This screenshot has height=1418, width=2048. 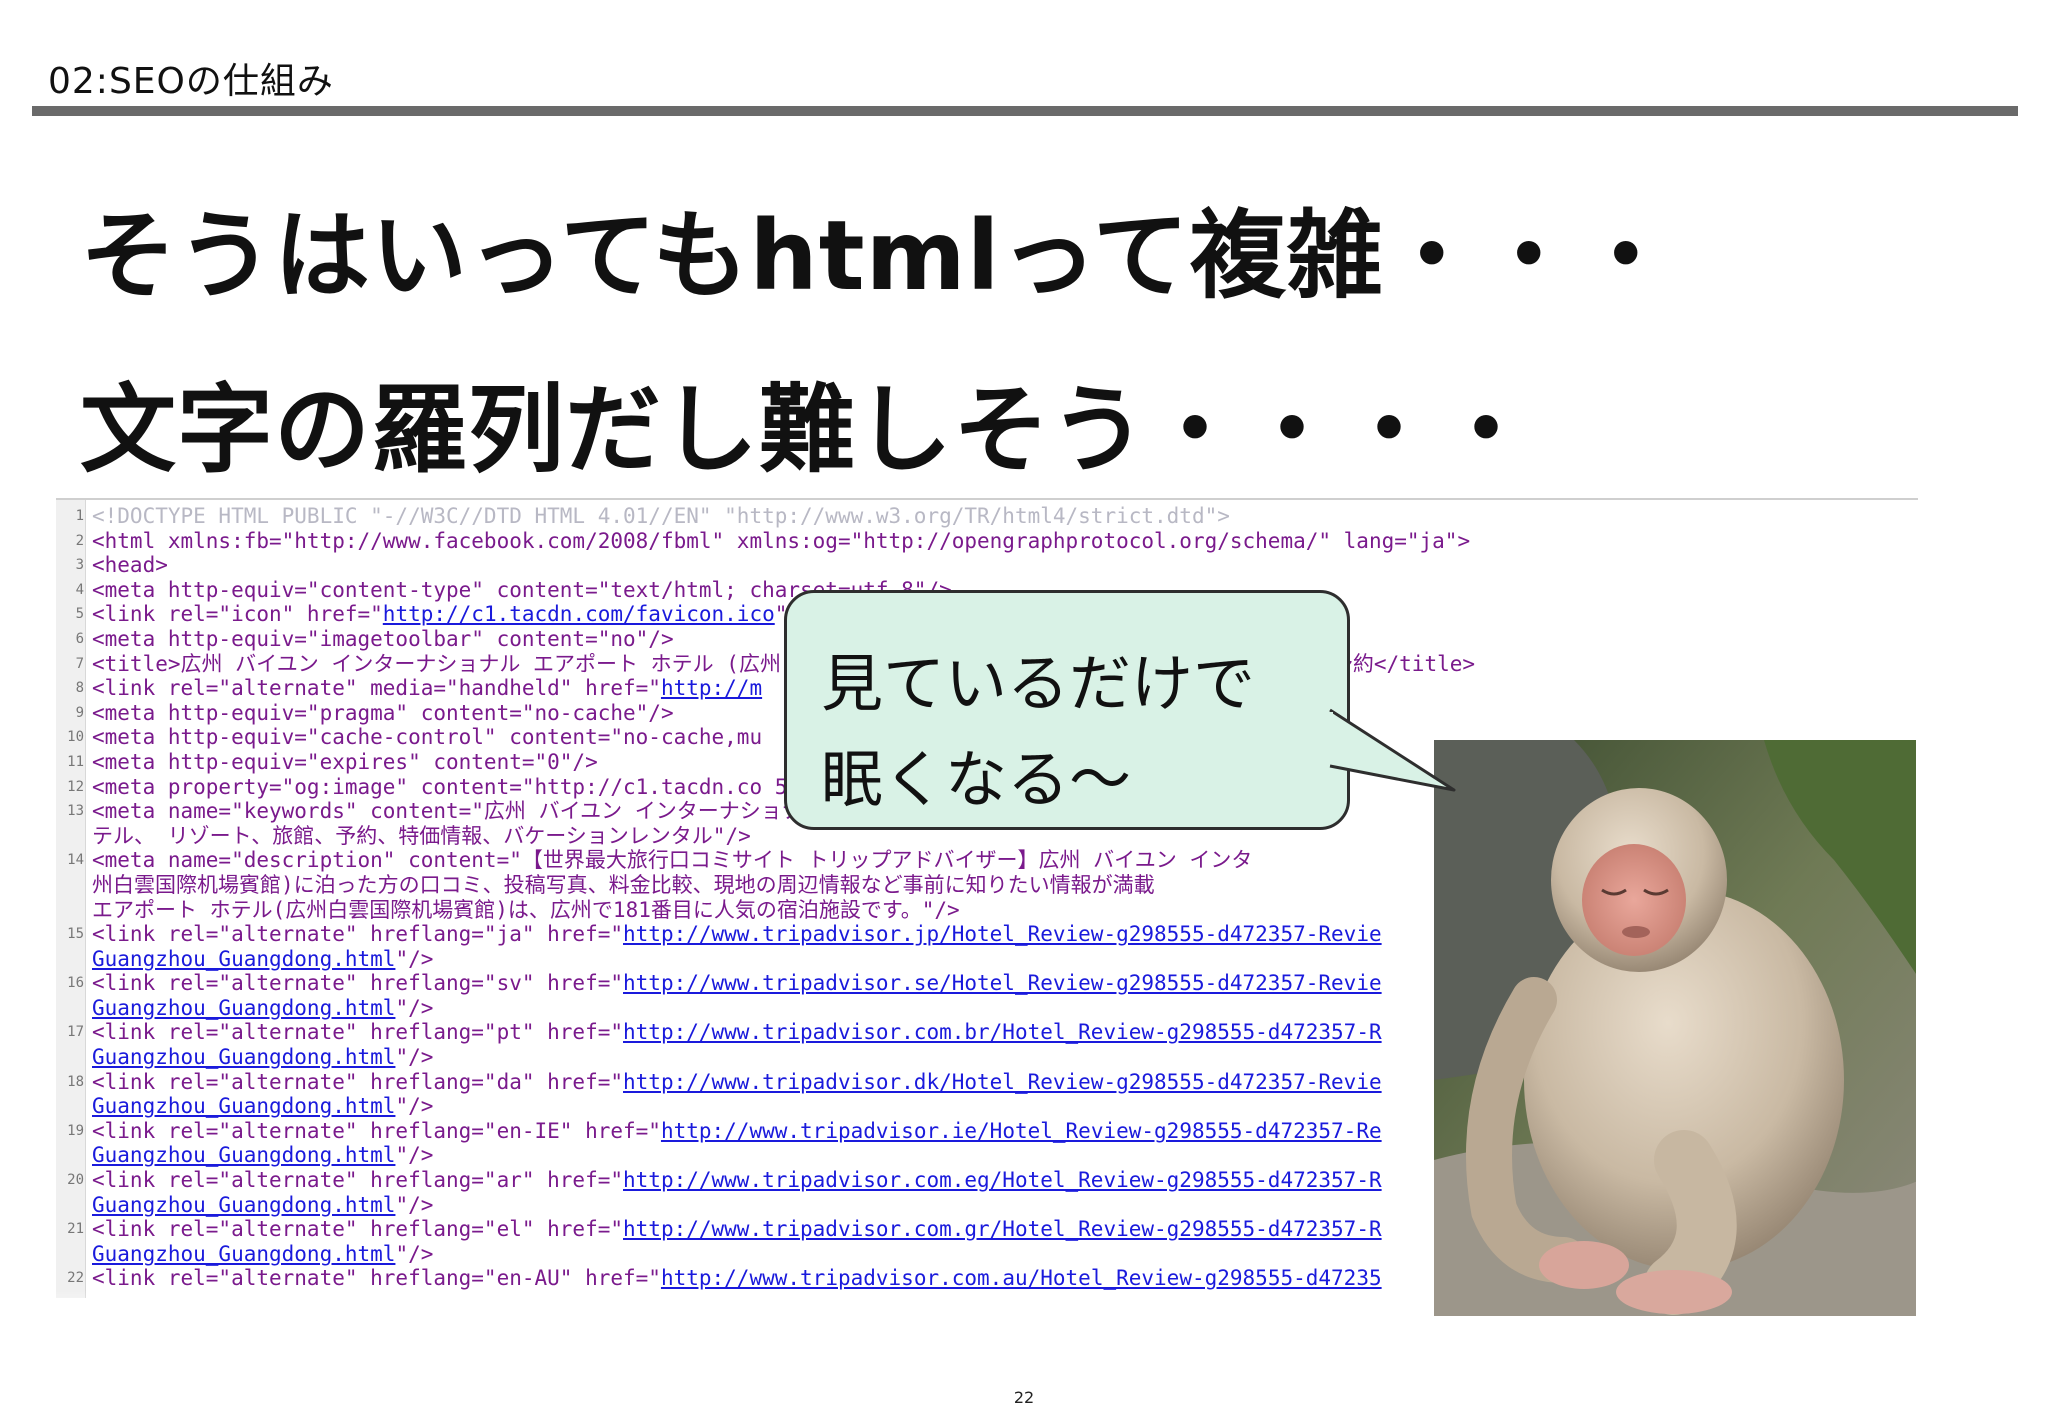 What do you see at coordinates (877, 256) in the screenshot?
I see `headline-line-1: そうはいってもhtmlって複雑・・・` at bounding box center [877, 256].